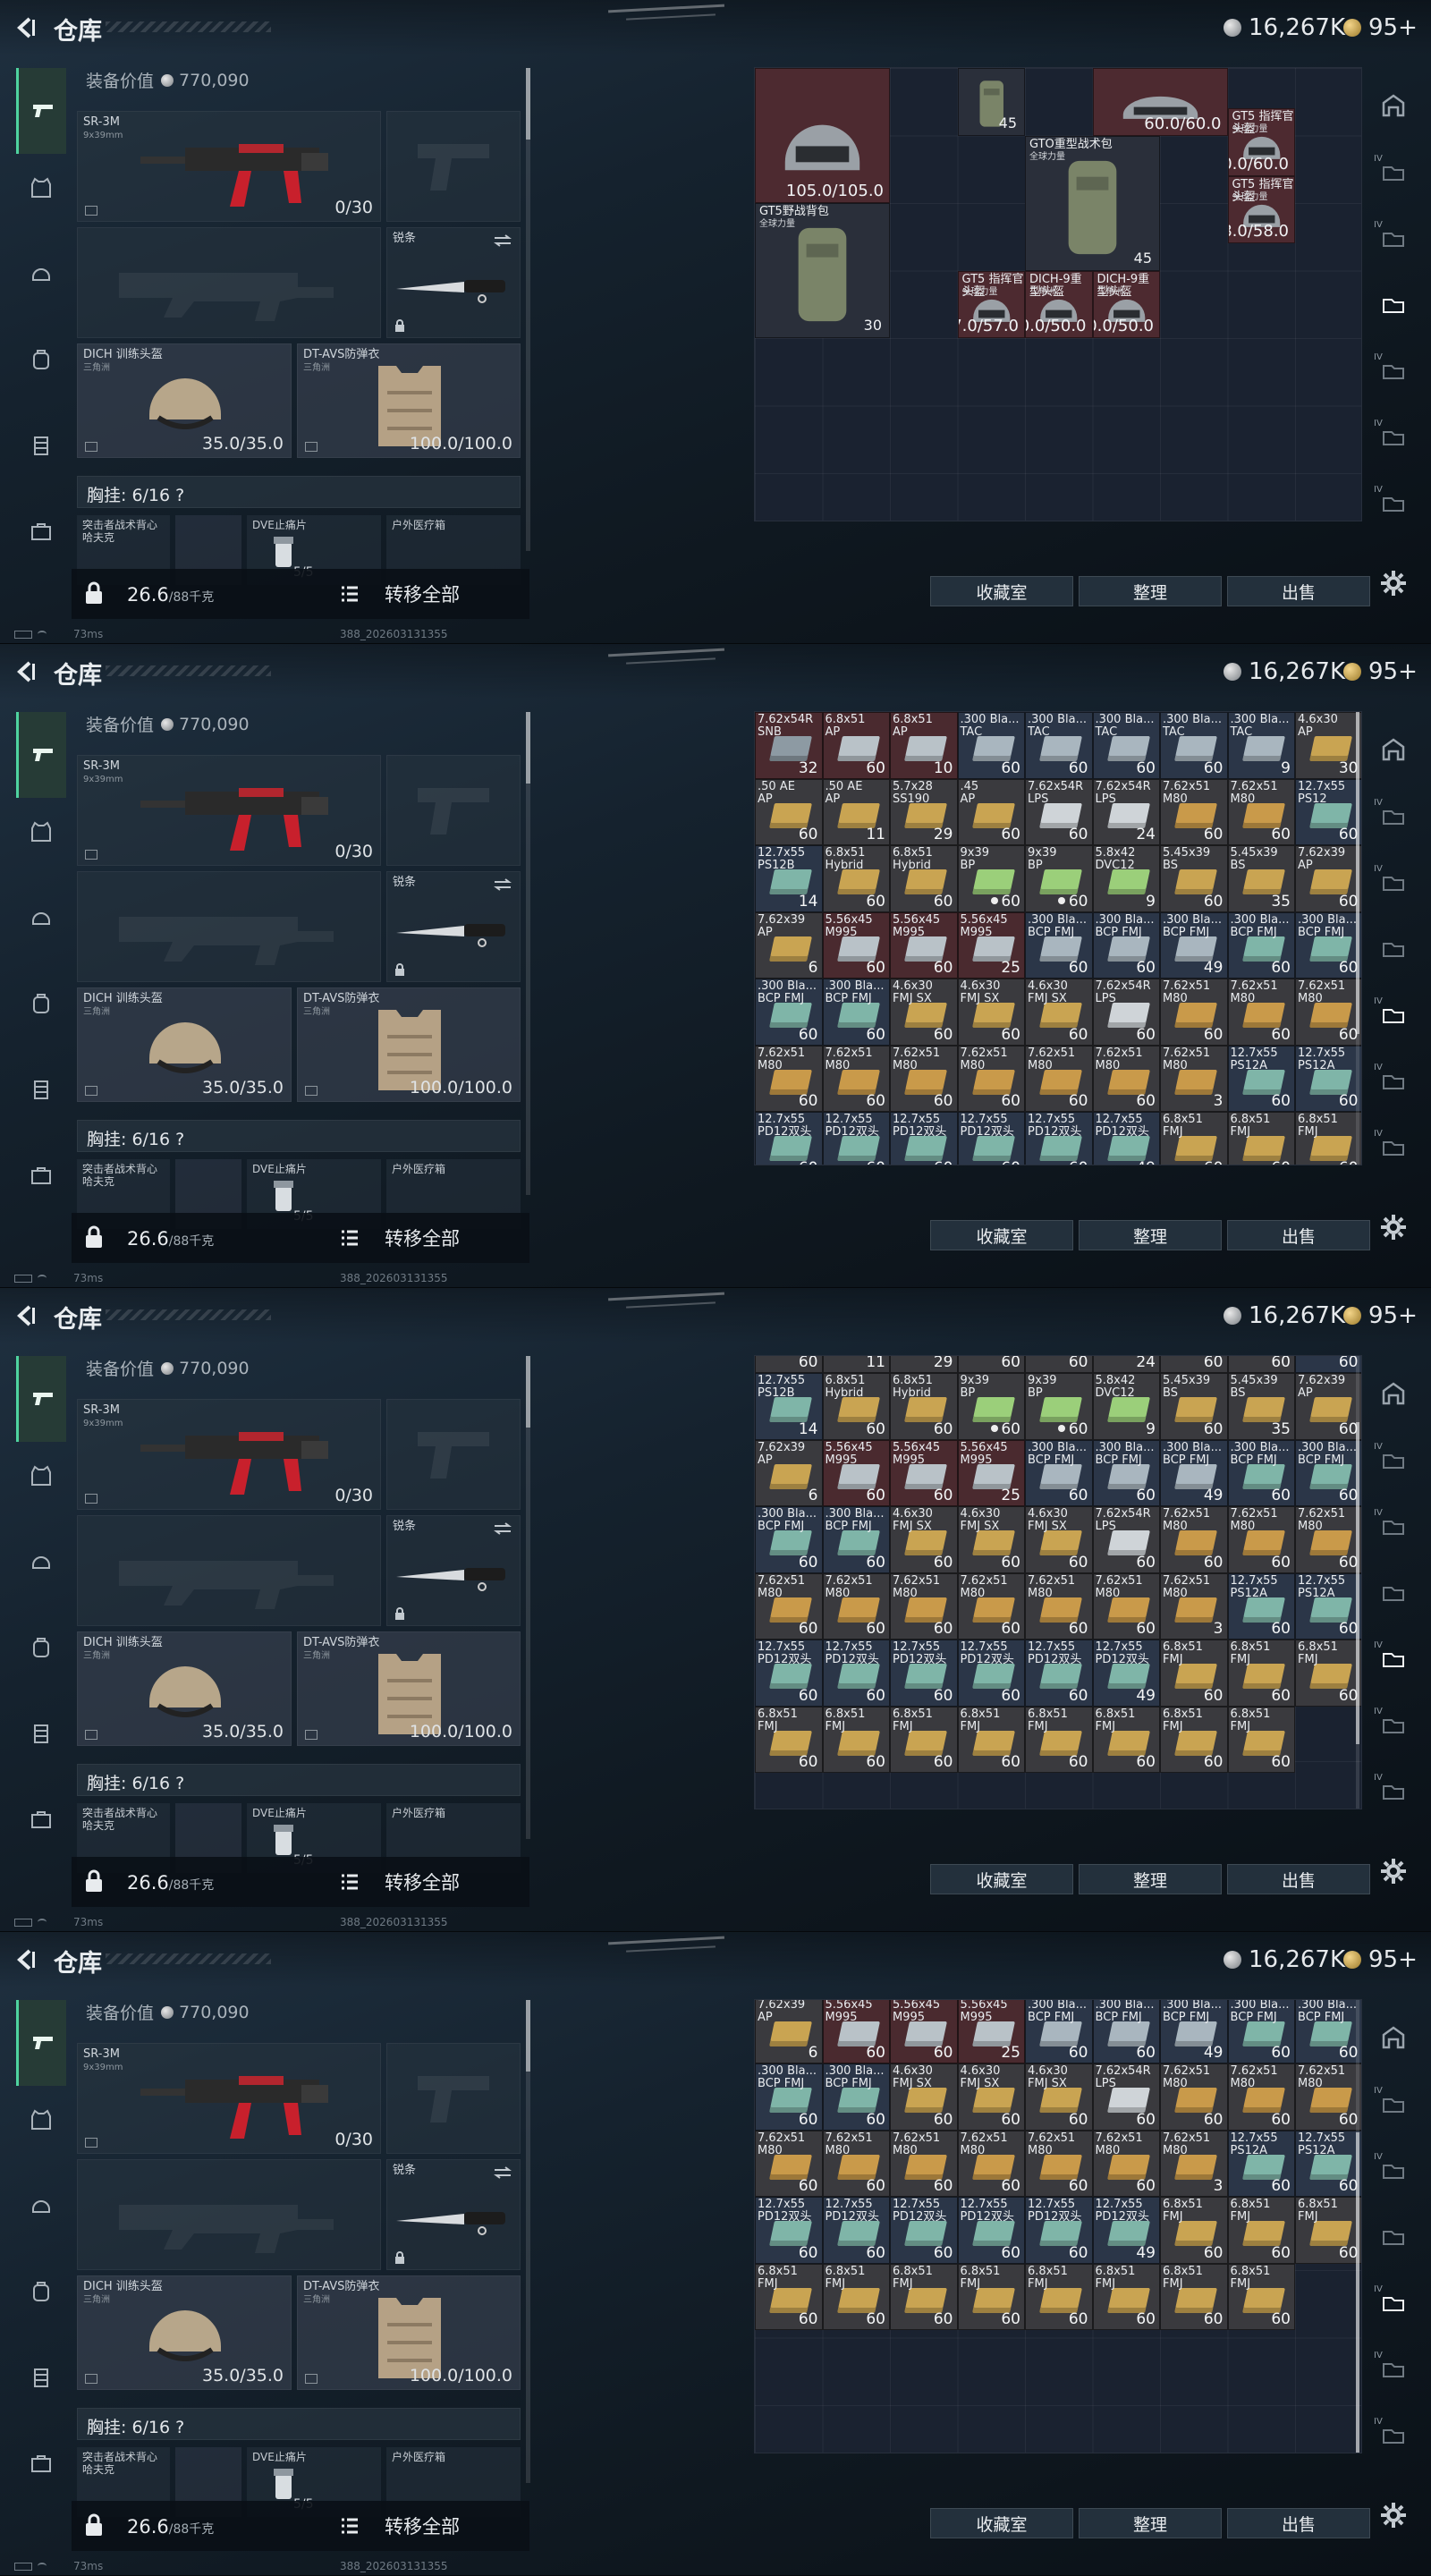 The image size is (1431, 2576). Describe the element at coordinates (229, 2098) in the screenshot. I see `primary-weapon-slot: SR-3M 9x39mm 0/30` at that location.